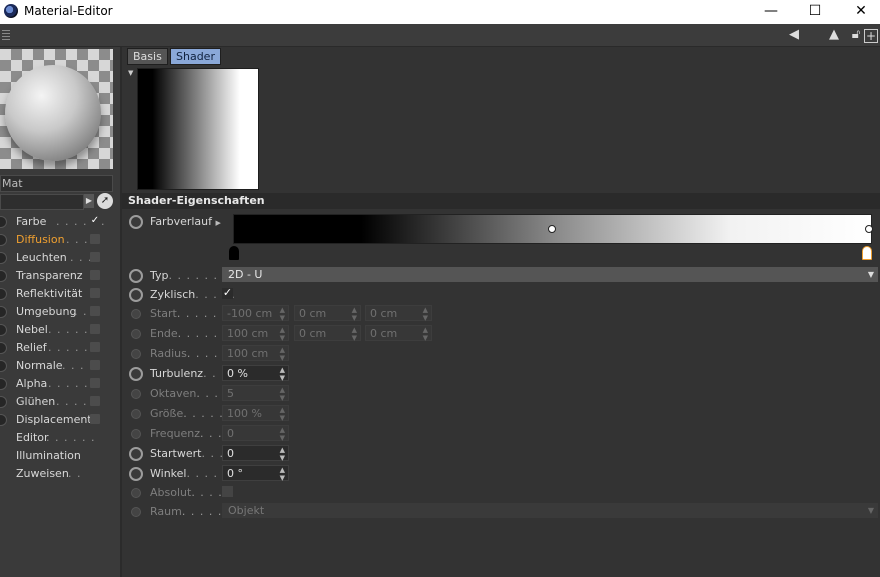 This screenshot has height=577, width=880. I want to click on pointer-up-icon: ▲, so click(834, 35).